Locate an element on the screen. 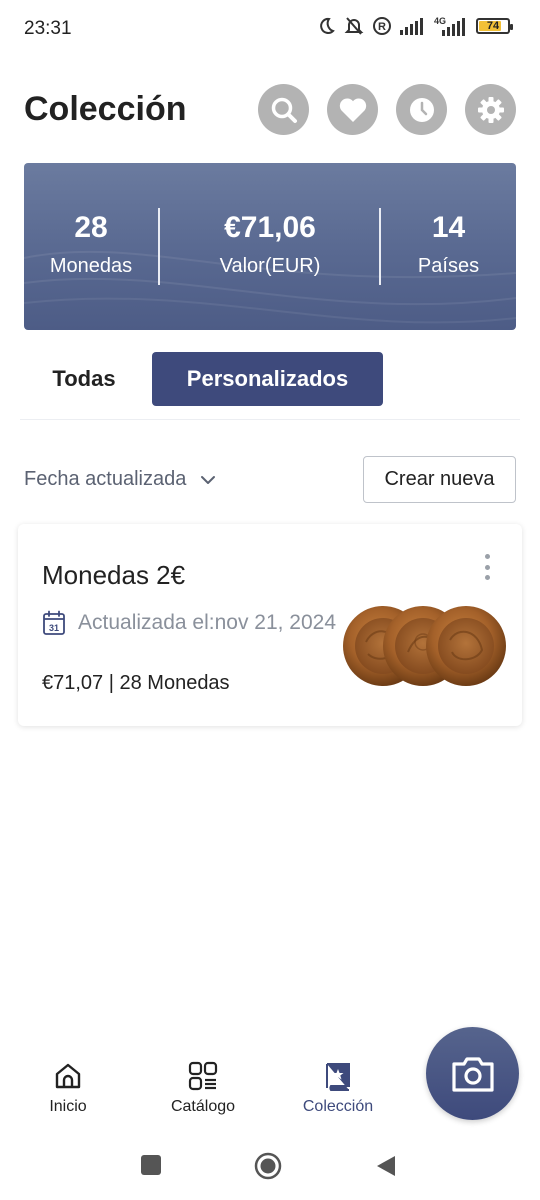 The height and width of the screenshot is (1200, 540). nav-item-home: Inicio is located at coordinates (68, 1088).